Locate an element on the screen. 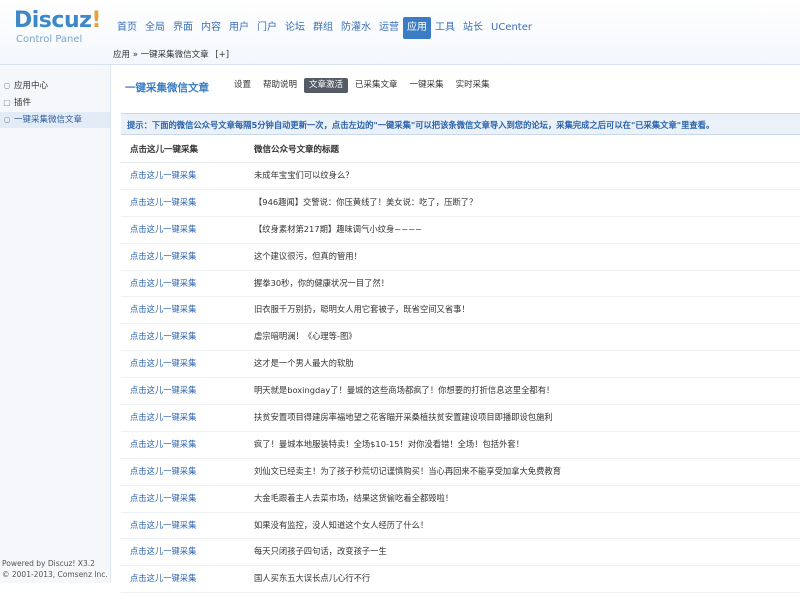 This screenshot has height=593, width=800. article-title: 握拳30秒，你的健康状况一目了然！ is located at coordinates (322, 282).